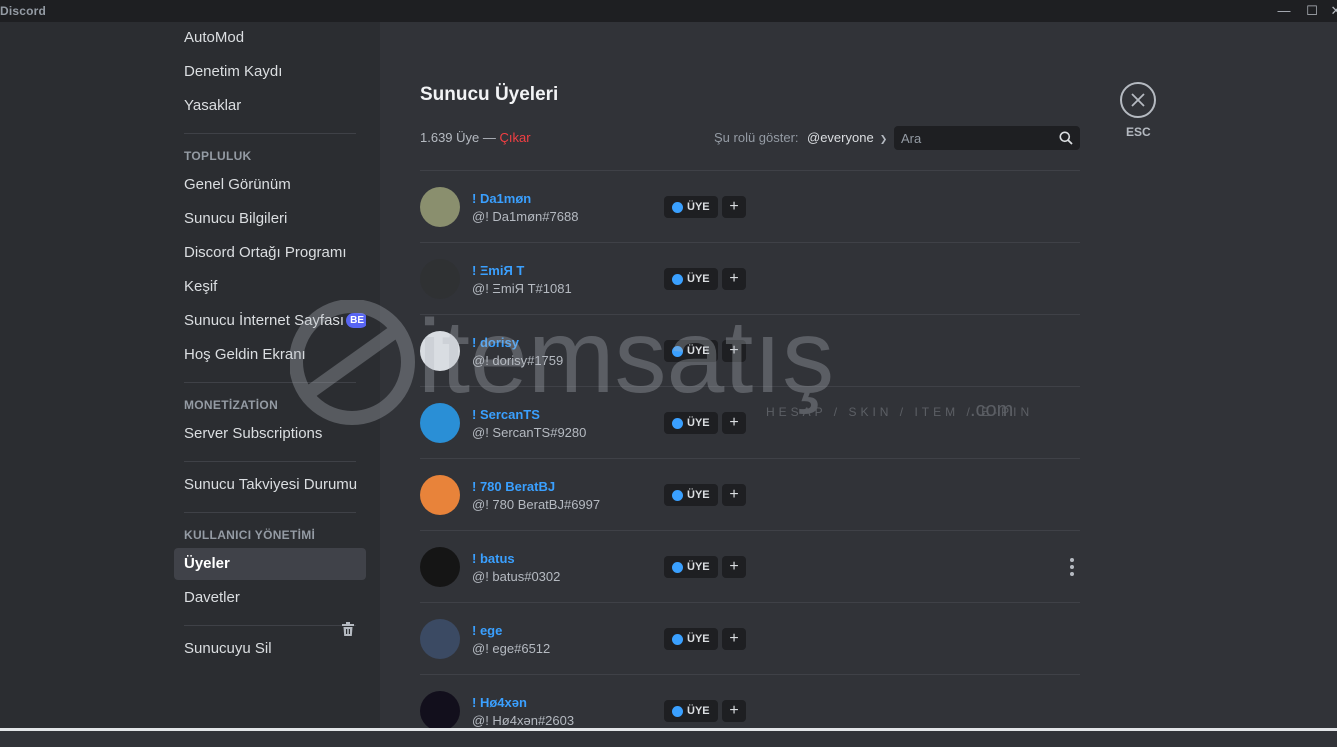 This screenshot has height=747, width=1337. Describe the element at coordinates (270, 219) in the screenshot. I see `sidebar-item-server-info: Sunucu Bilgileri` at that location.